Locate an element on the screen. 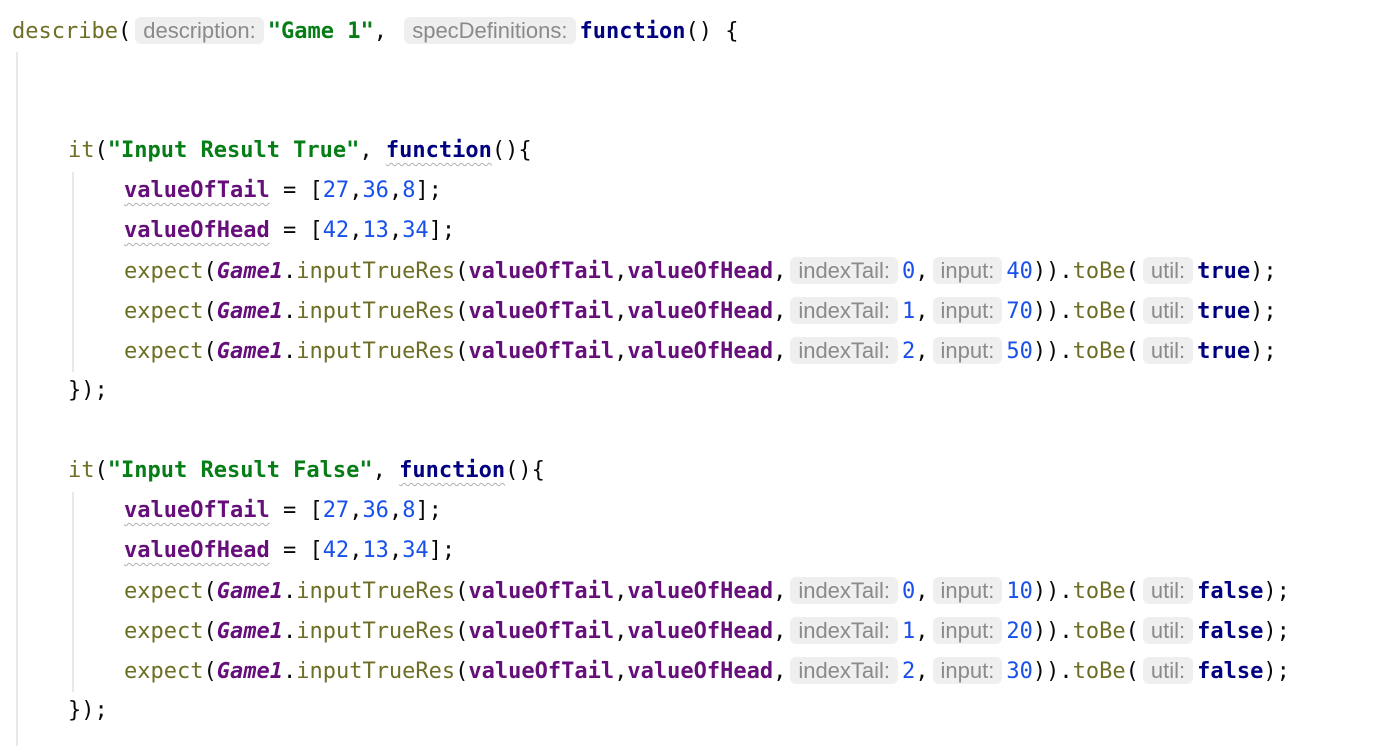 The width and height of the screenshot is (1400, 746). spec-name: "Input Result False" is located at coordinates (240, 470).